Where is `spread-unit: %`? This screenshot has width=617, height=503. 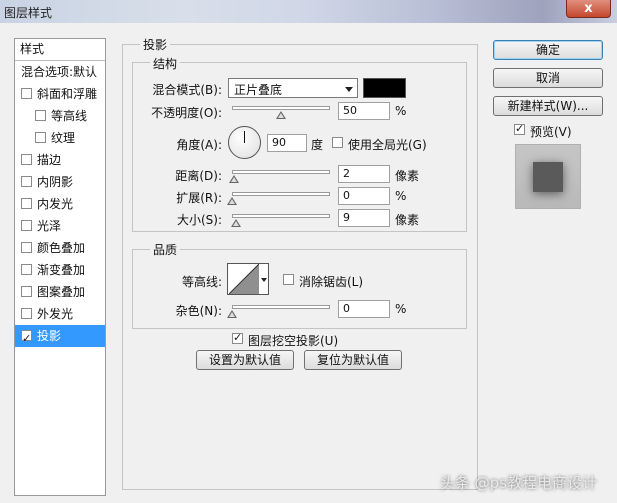 spread-unit: % is located at coordinates (401, 196).